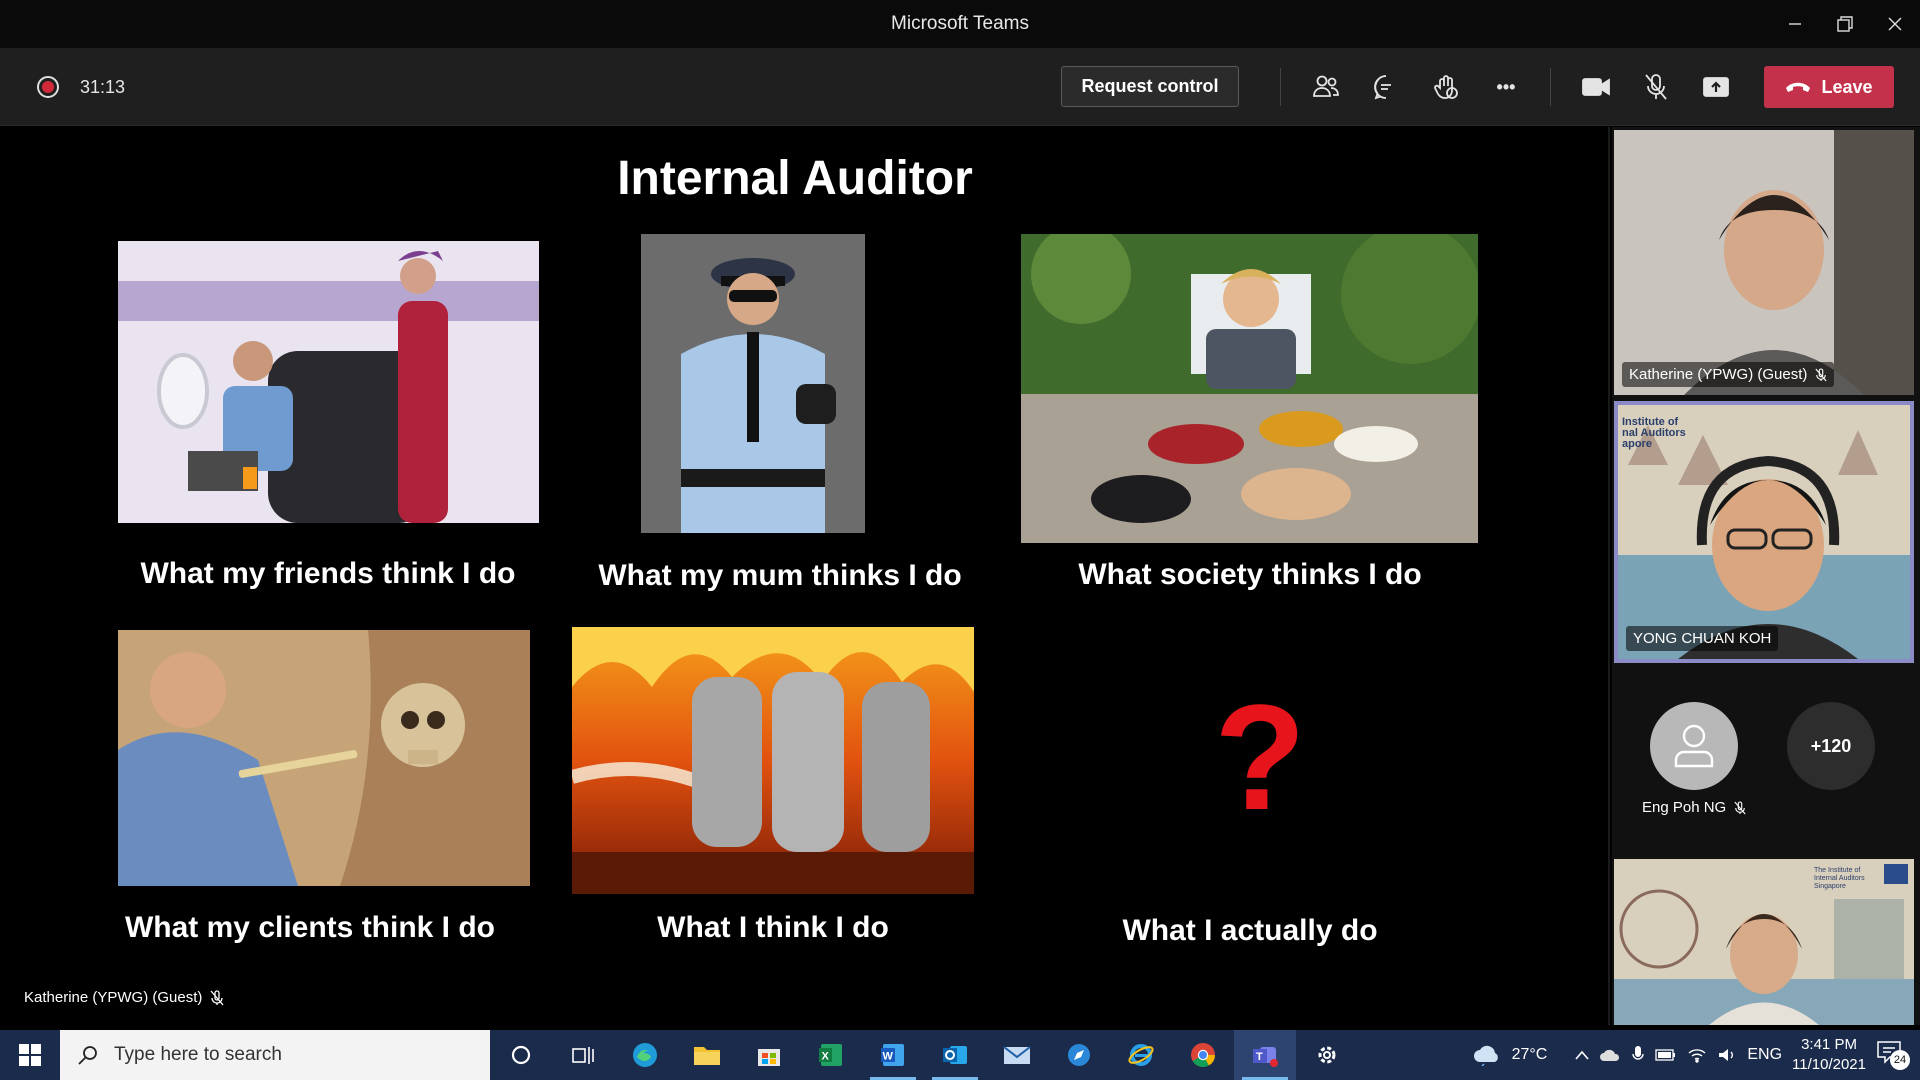 This screenshot has height=1080, width=1920. What do you see at coordinates (1386, 87) in the screenshot?
I see `chat-icon` at bounding box center [1386, 87].